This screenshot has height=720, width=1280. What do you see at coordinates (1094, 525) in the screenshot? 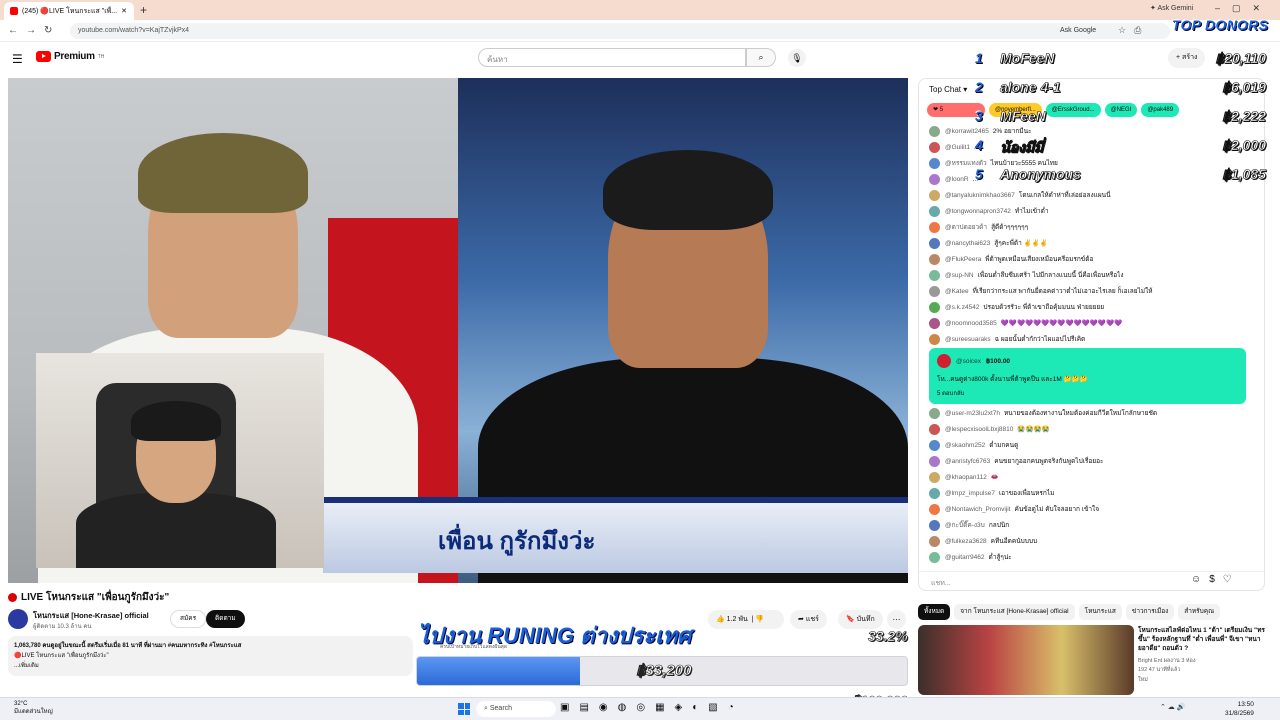
I see `chat-message: @กะบิ๊ตี๊ค-ง3บ กลปนิก` at bounding box center [1094, 525].